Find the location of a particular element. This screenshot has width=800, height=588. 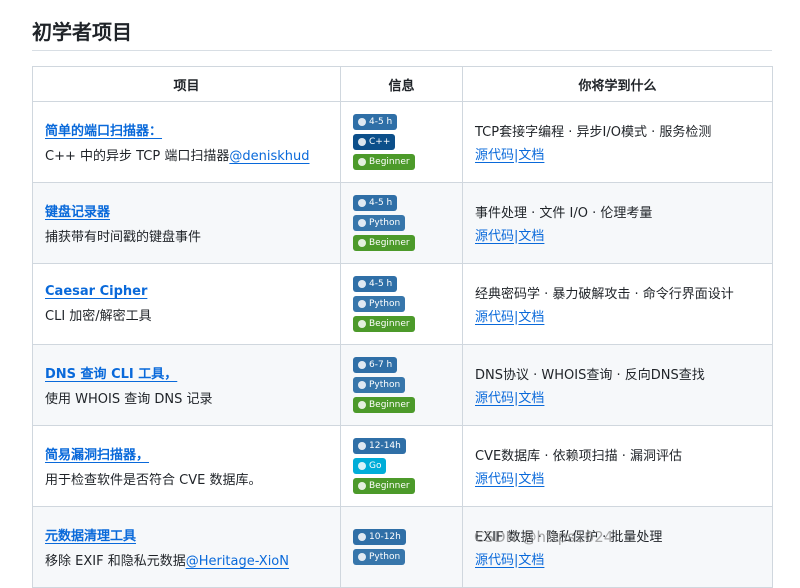

time-badge: 10-12h is located at coordinates (379, 537).